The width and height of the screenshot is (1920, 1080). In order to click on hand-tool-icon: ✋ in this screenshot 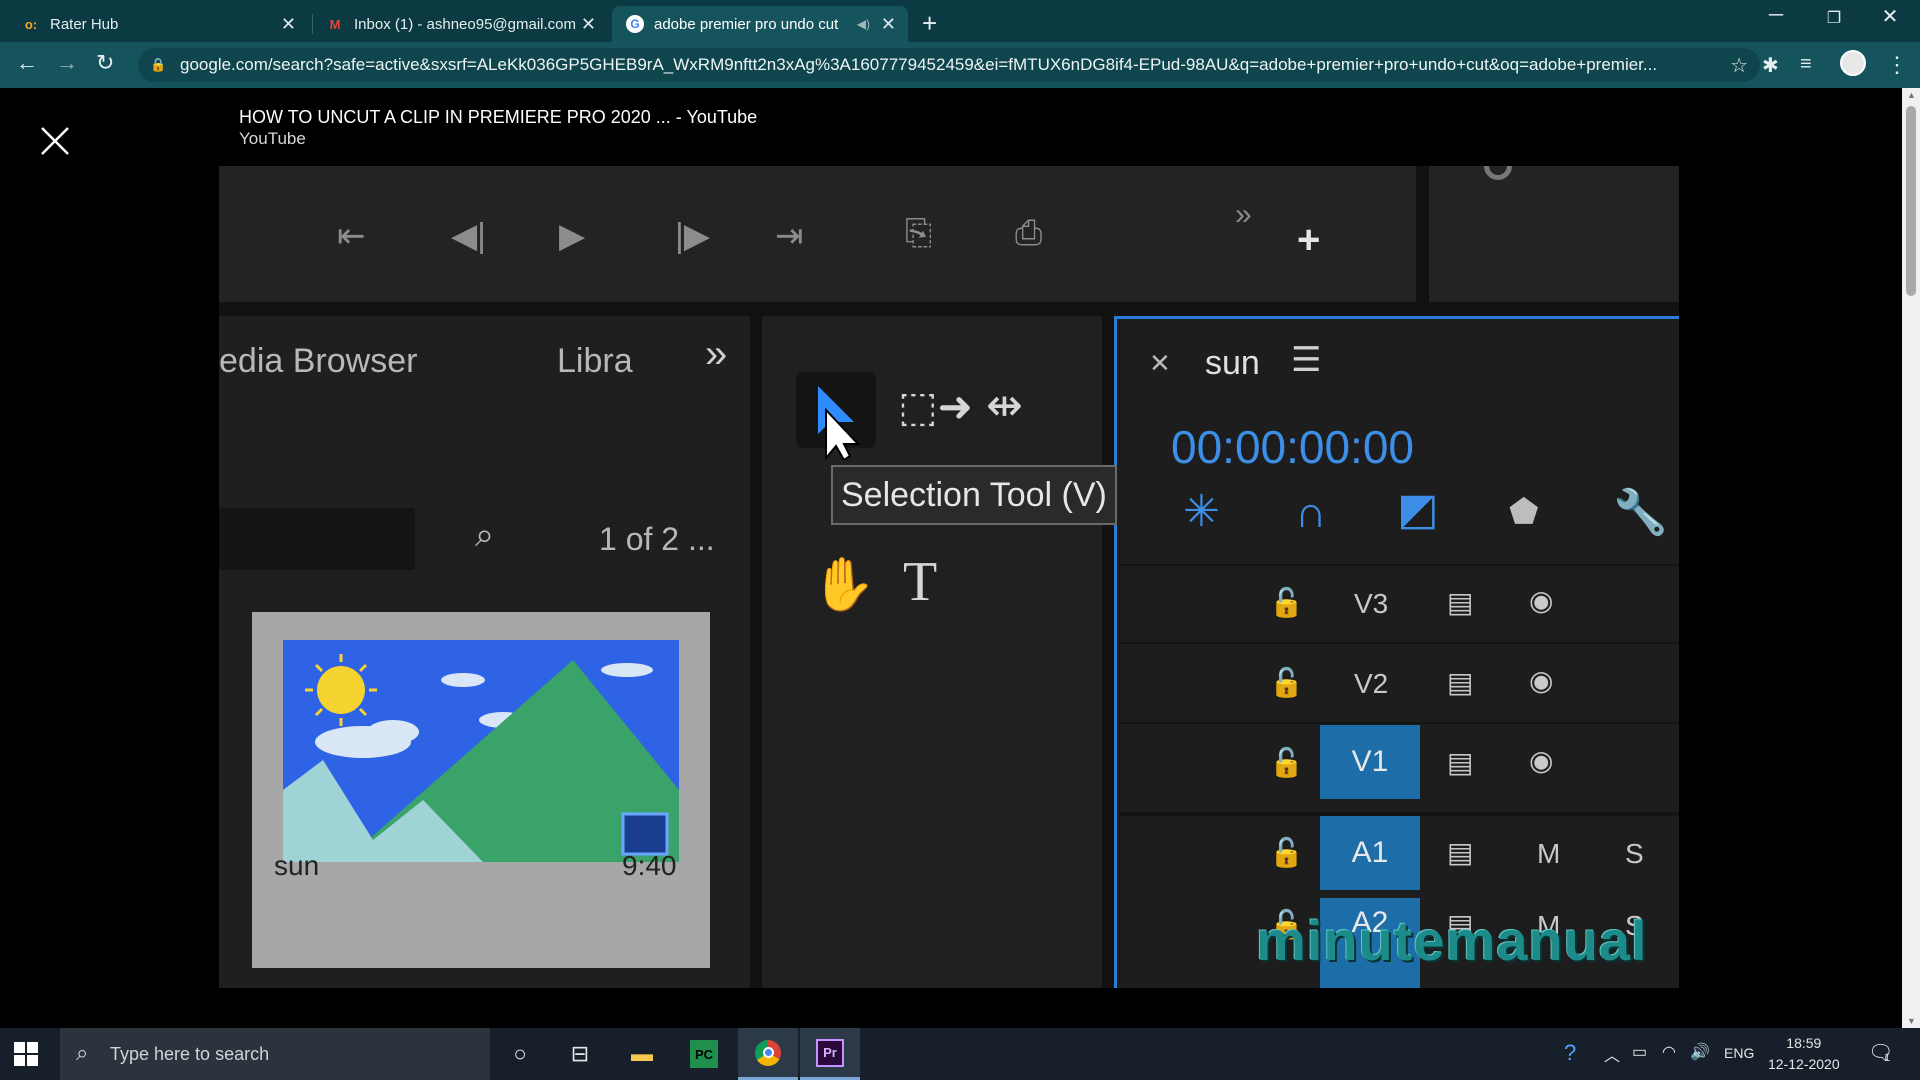, I will do `click(843, 585)`.